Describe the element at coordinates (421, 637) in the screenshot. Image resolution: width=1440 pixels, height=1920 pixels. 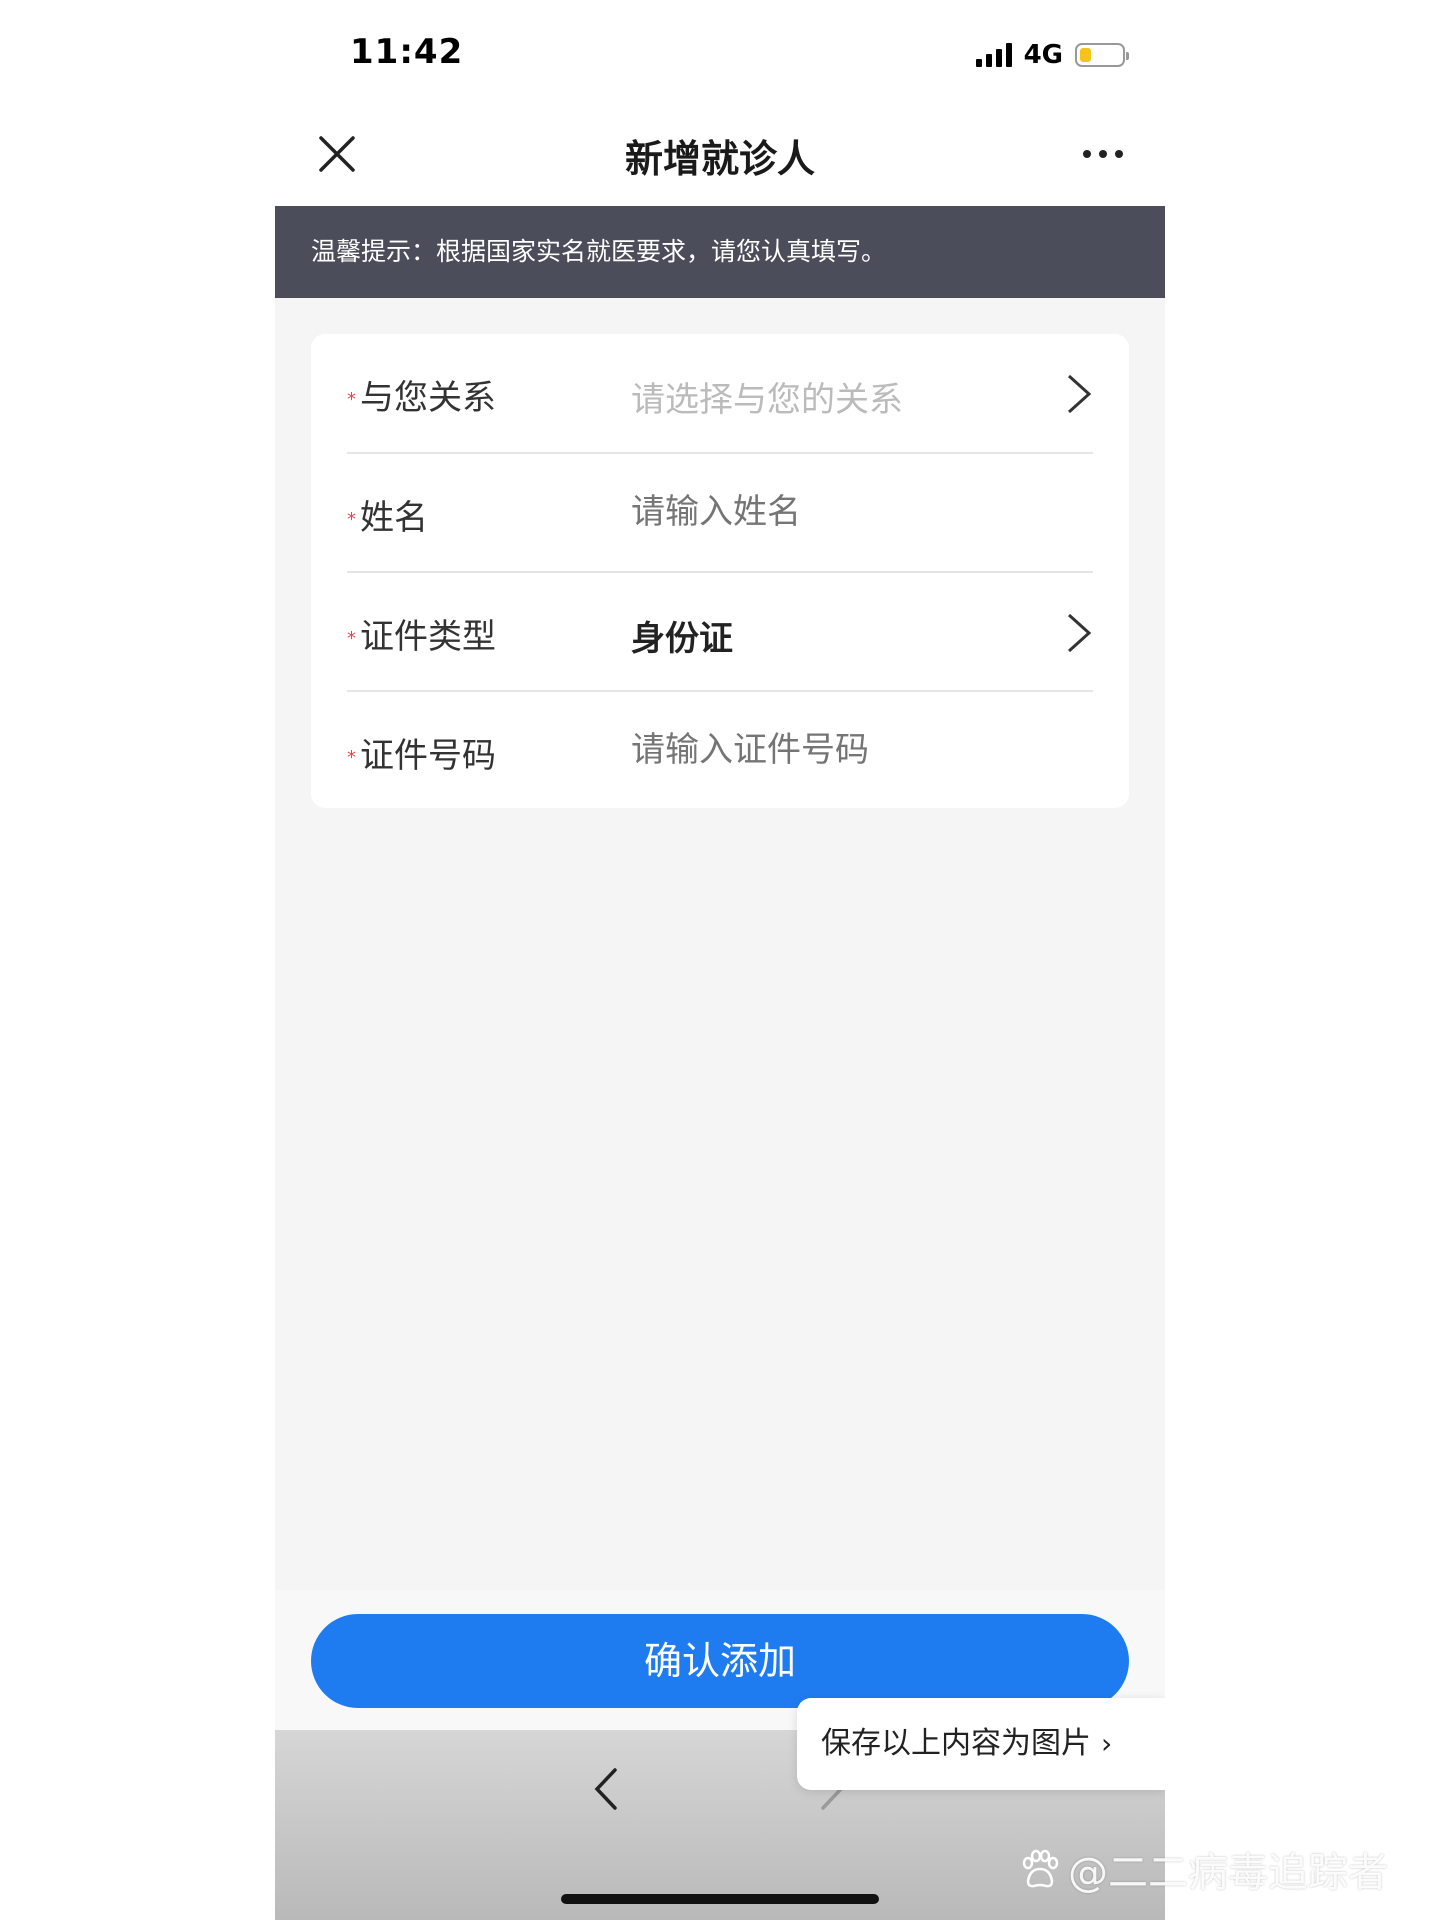
I see `id-type-label: * 证件类型` at that location.